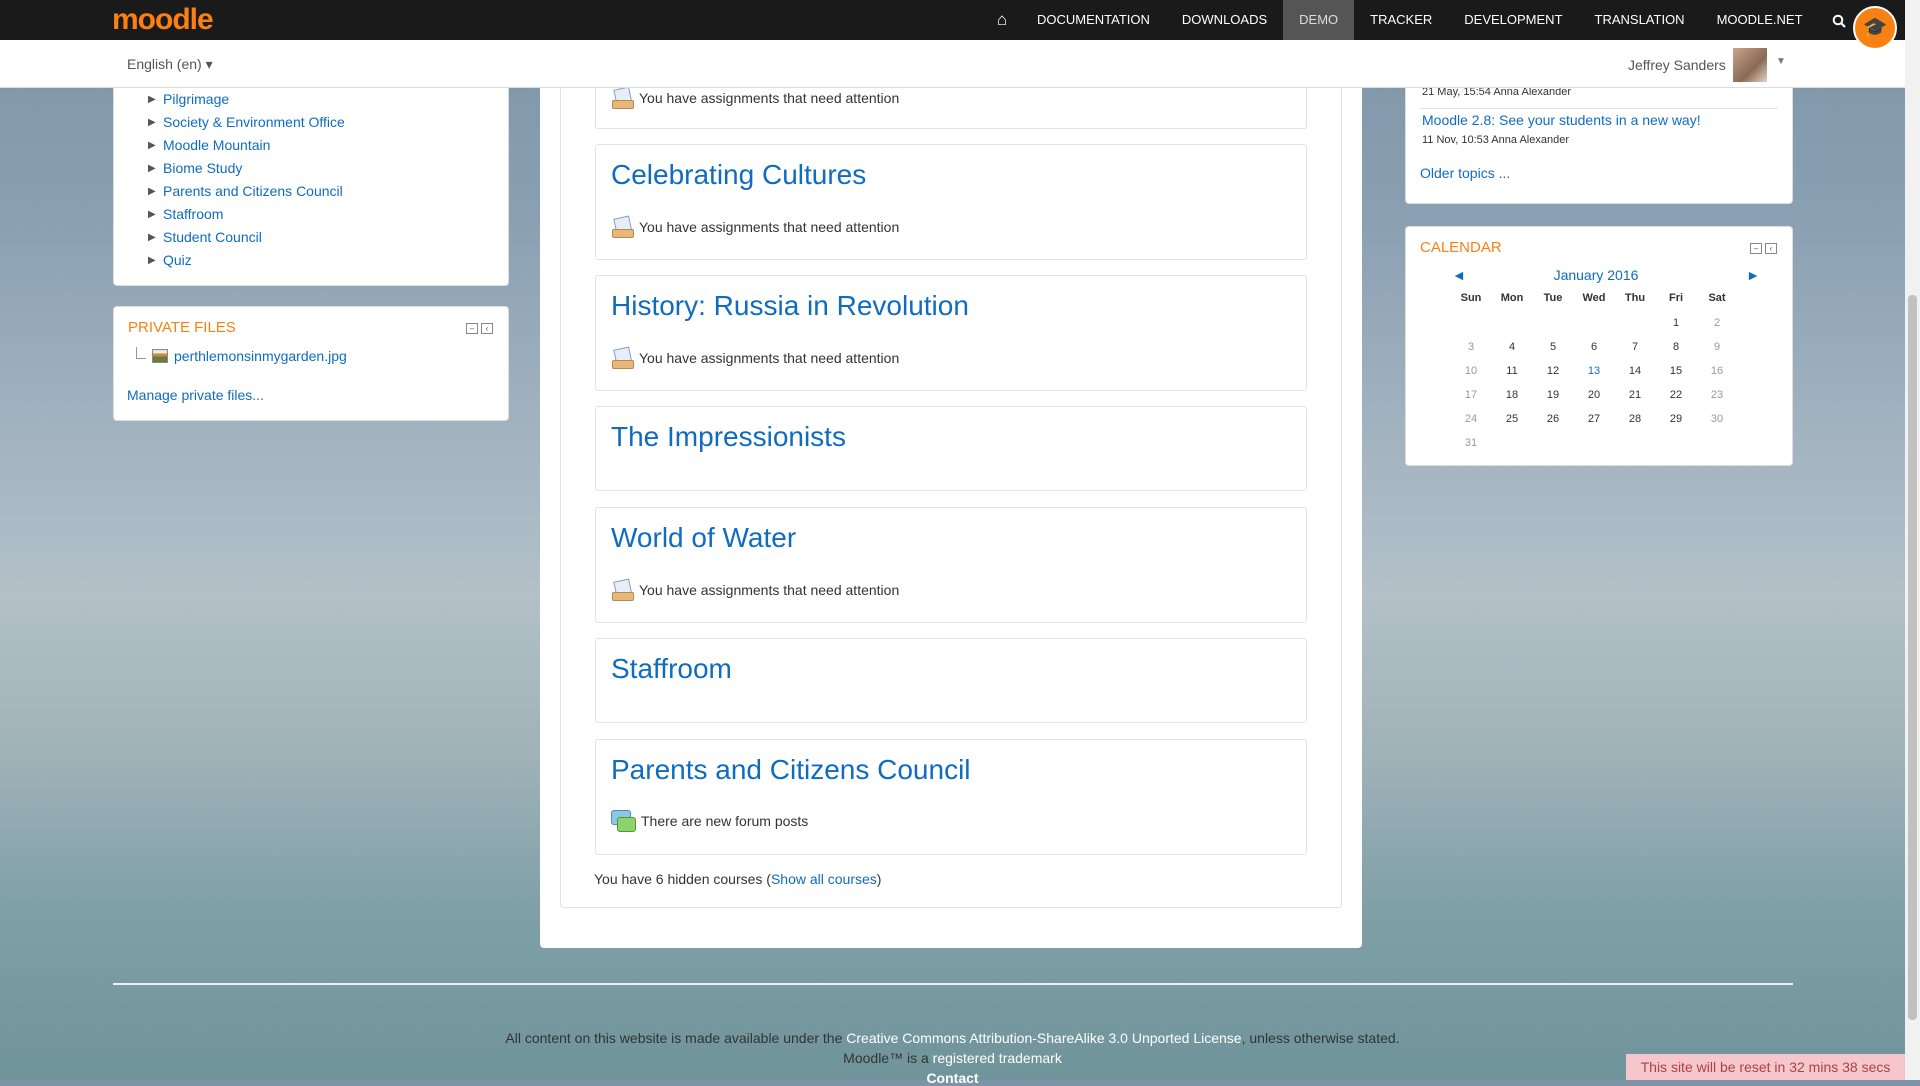  What do you see at coordinates (1401, 20) in the screenshot?
I see `nav-tracker: TRACKER` at bounding box center [1401, 20].